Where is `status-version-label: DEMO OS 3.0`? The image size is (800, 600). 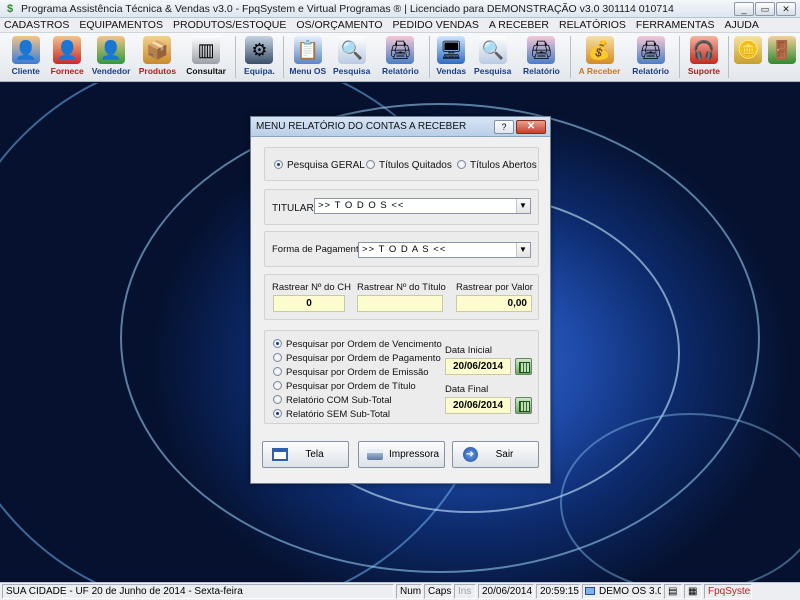 status-version-label: DEMO OS 3.0 is located at coordinates (630, 591).